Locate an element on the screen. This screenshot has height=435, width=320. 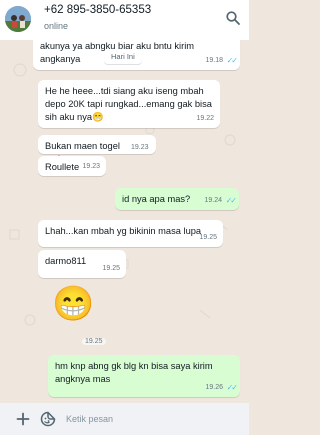
search-button is located at coordinates (233, 18).